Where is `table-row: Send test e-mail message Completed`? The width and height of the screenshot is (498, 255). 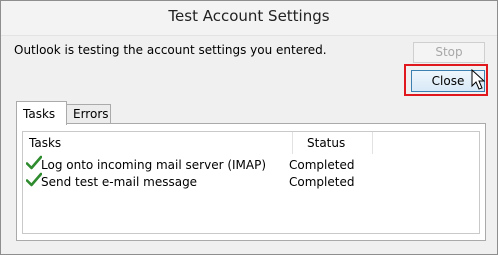 table-row: Send test e-mail message Completed is located at coordinates (251, 181).